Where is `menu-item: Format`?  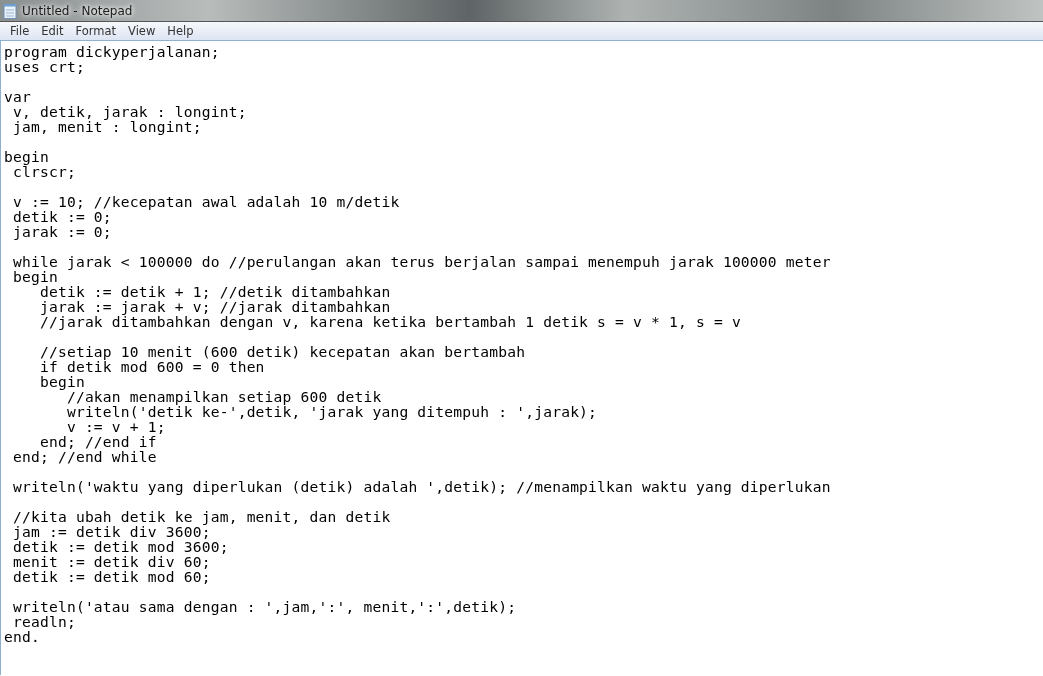
menu-item: Format is located at coordinates (96, 31).